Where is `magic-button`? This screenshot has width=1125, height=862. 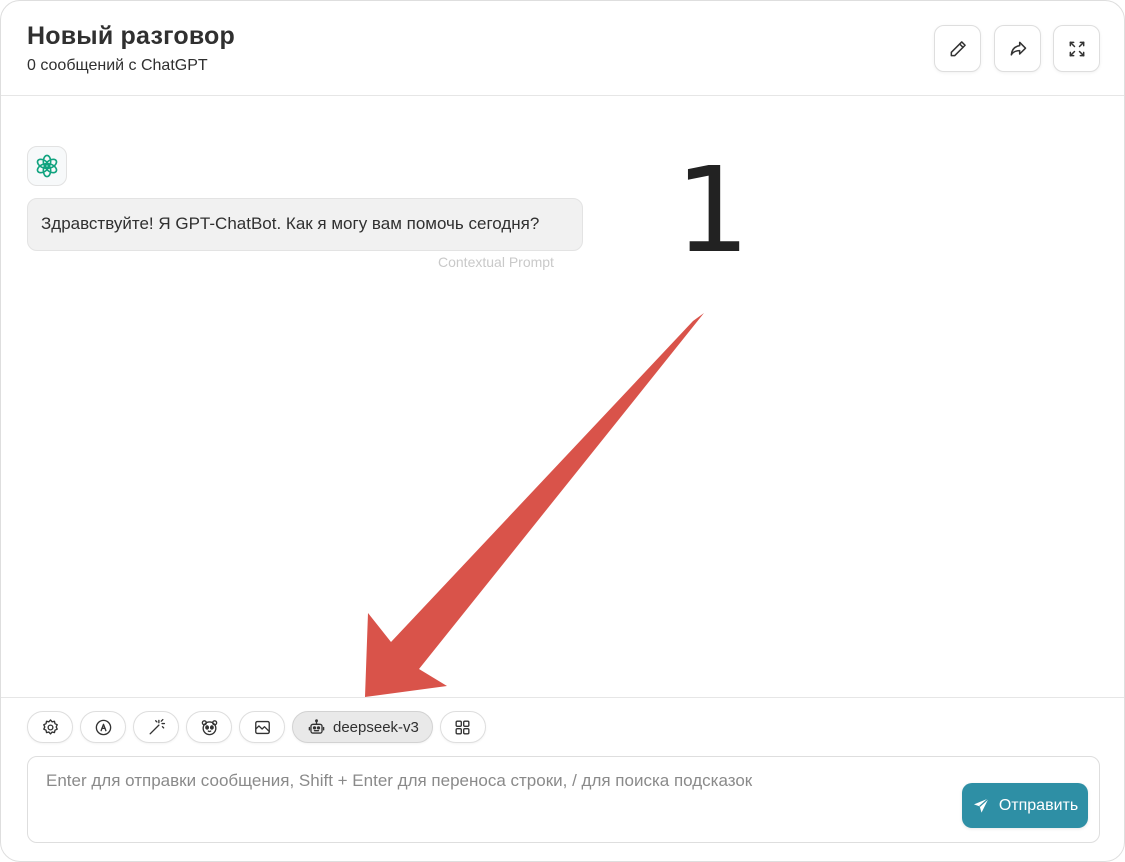
magic-button is located at coordinates (156, 727).